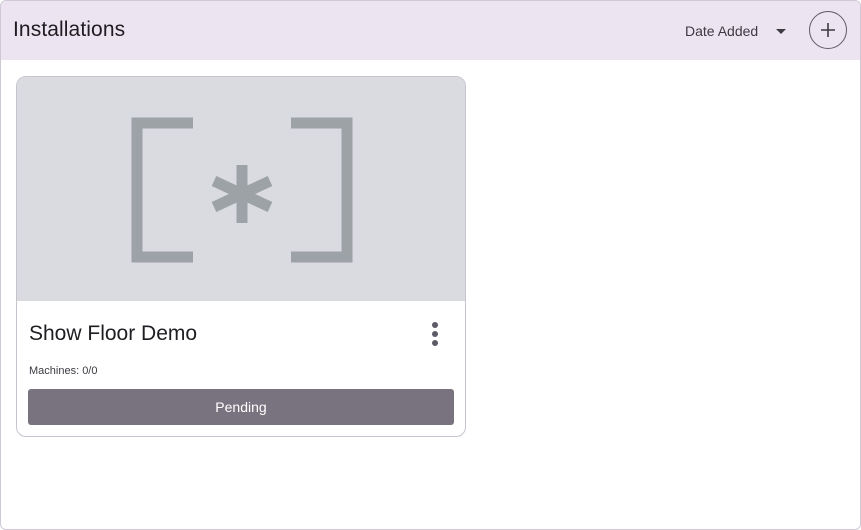  What do you see at coordinates (241, 407) in the screenshot?
I see `status-badge: Pending` at bounding box center [241, 407].